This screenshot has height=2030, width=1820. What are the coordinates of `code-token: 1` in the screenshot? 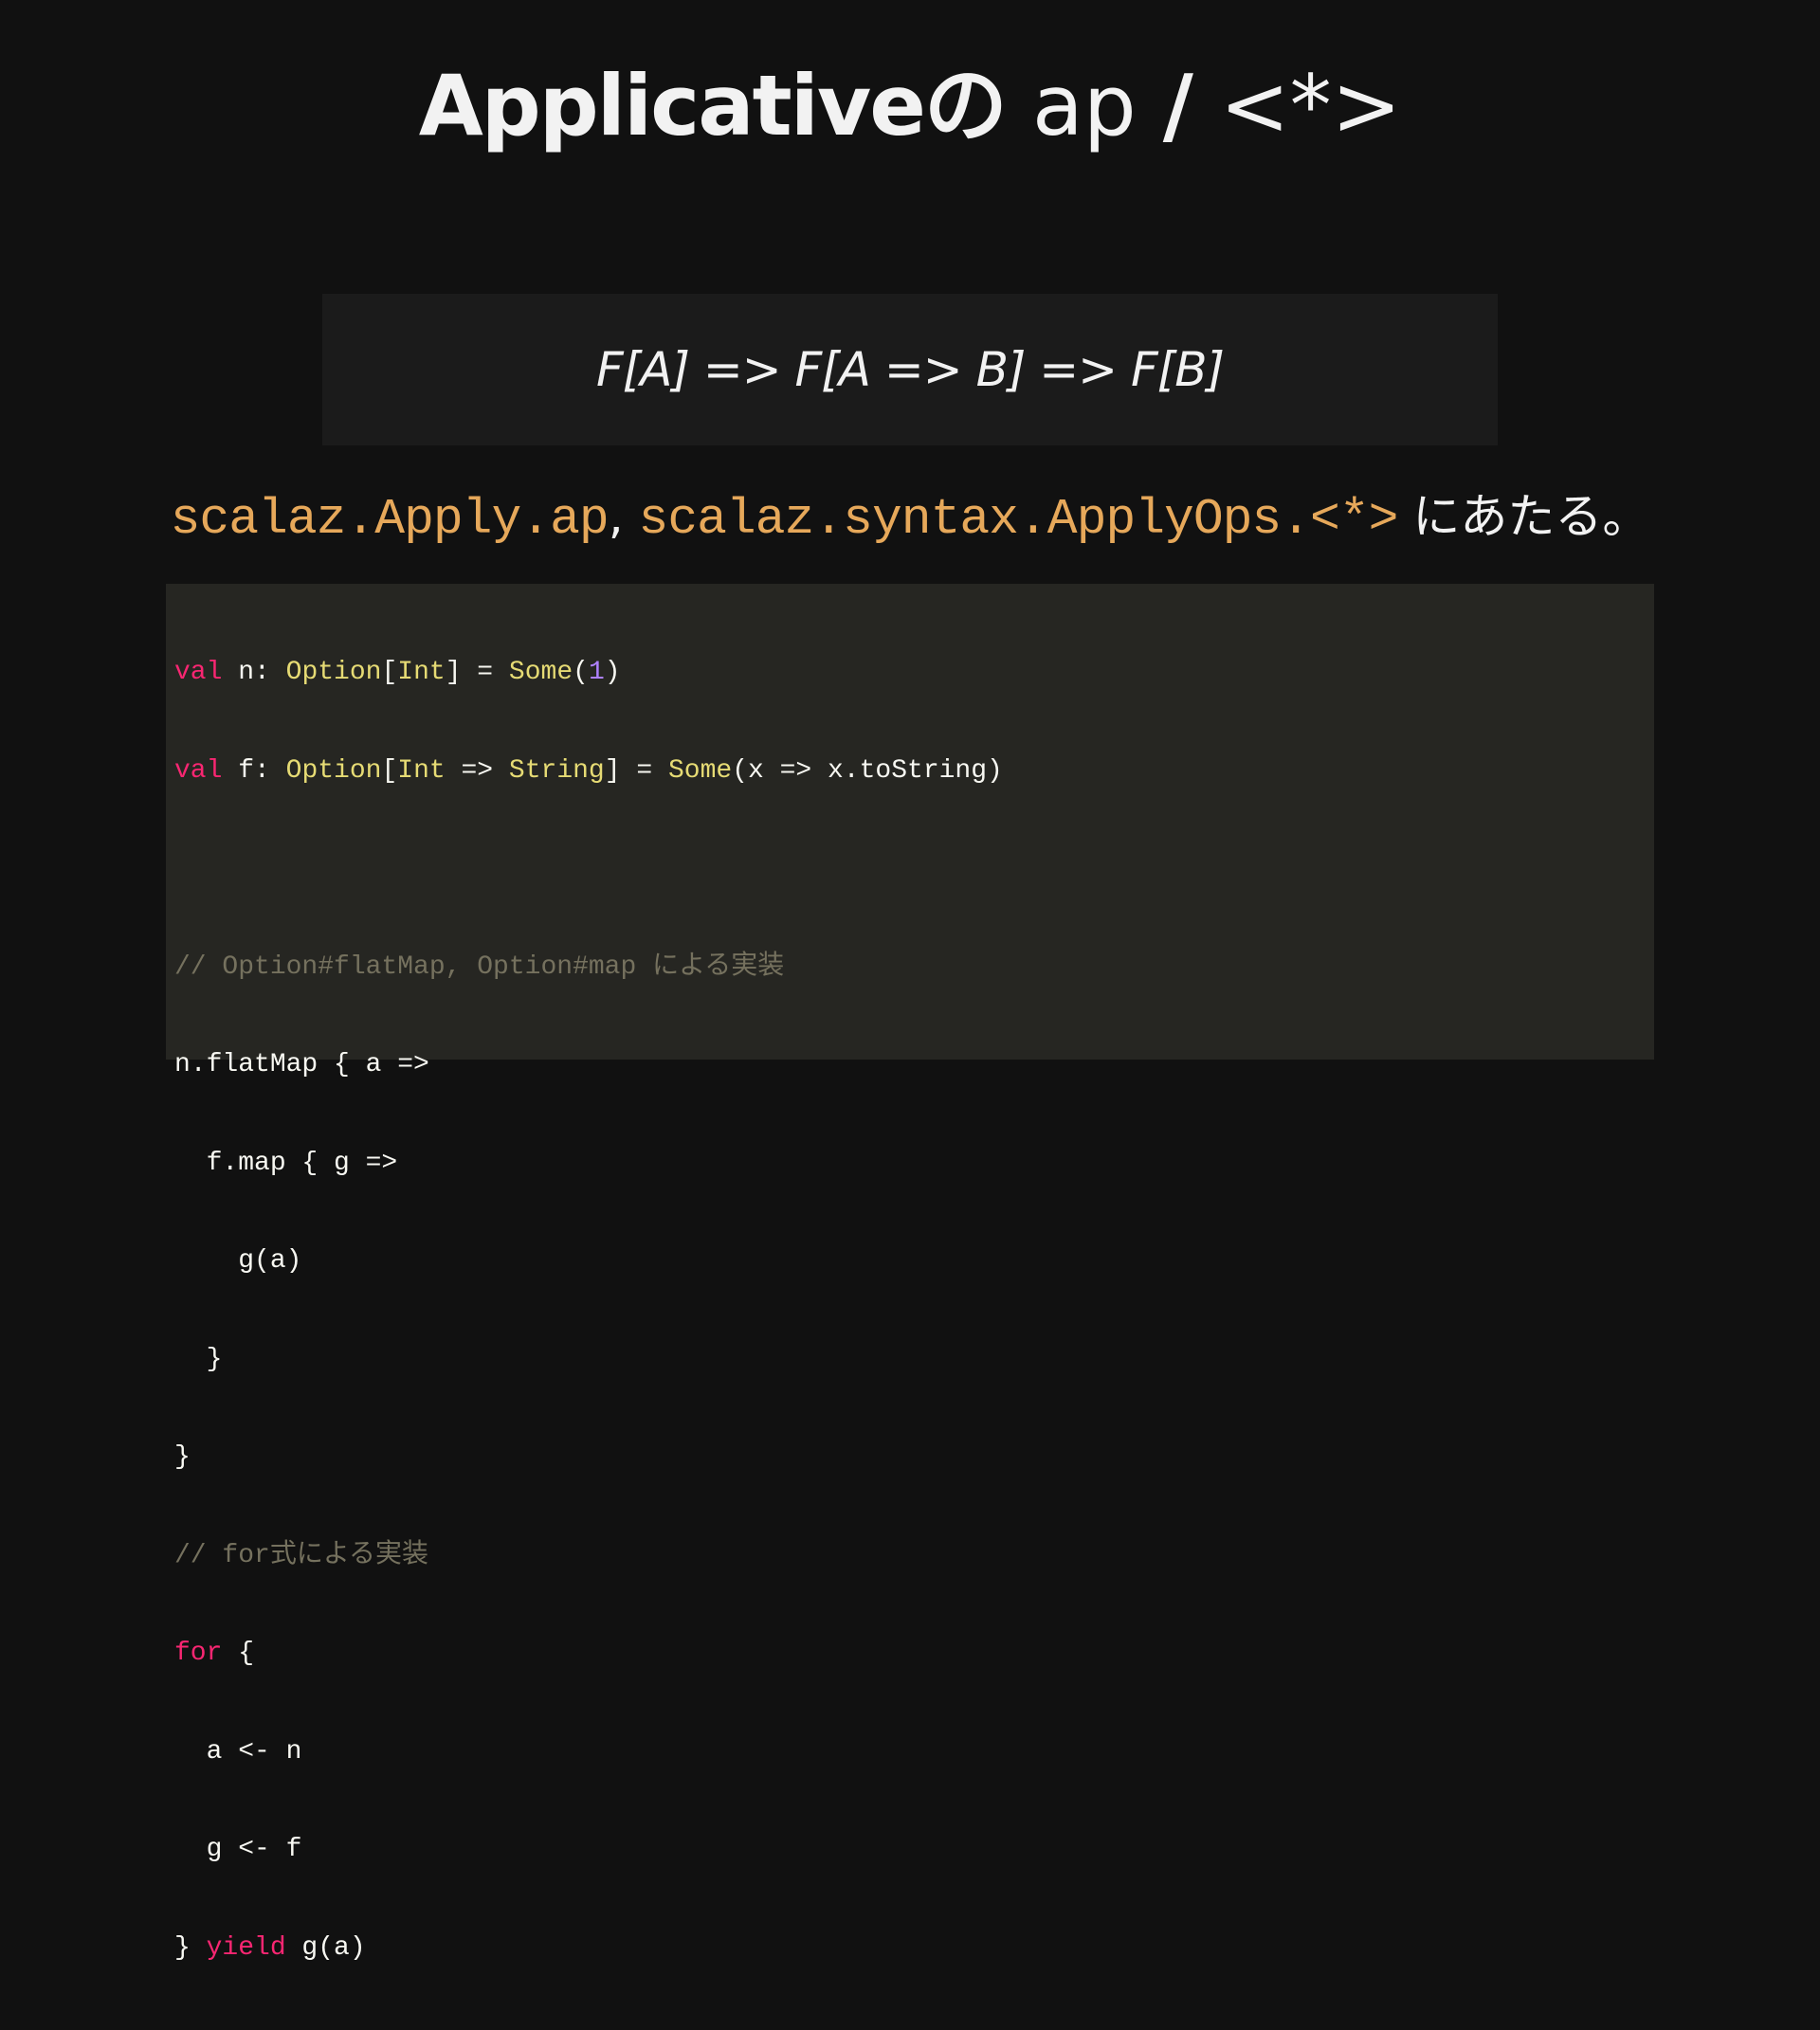 It's located at (596, 672).